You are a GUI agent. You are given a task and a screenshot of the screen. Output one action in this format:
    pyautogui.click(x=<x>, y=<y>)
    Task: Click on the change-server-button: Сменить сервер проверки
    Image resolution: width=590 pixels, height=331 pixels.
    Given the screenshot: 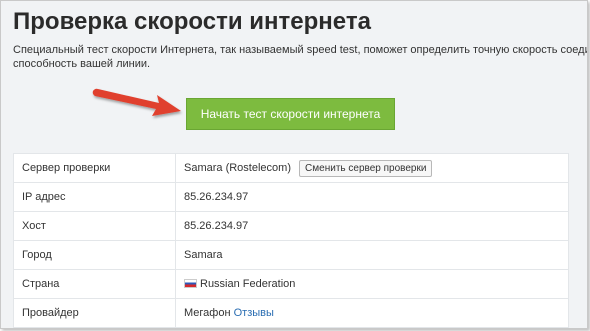 What is the action you would take?
    pyautogui.click(x=366, y=168)
    